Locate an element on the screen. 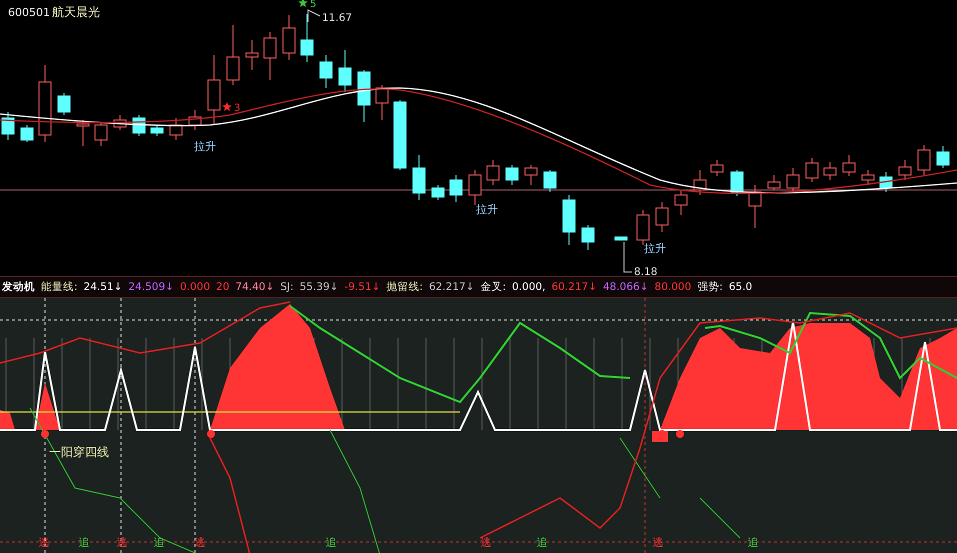 The width and height of the screenshot is (957, 553). indicator-reading: -9.51↓ is located at coordinates (362, 287).